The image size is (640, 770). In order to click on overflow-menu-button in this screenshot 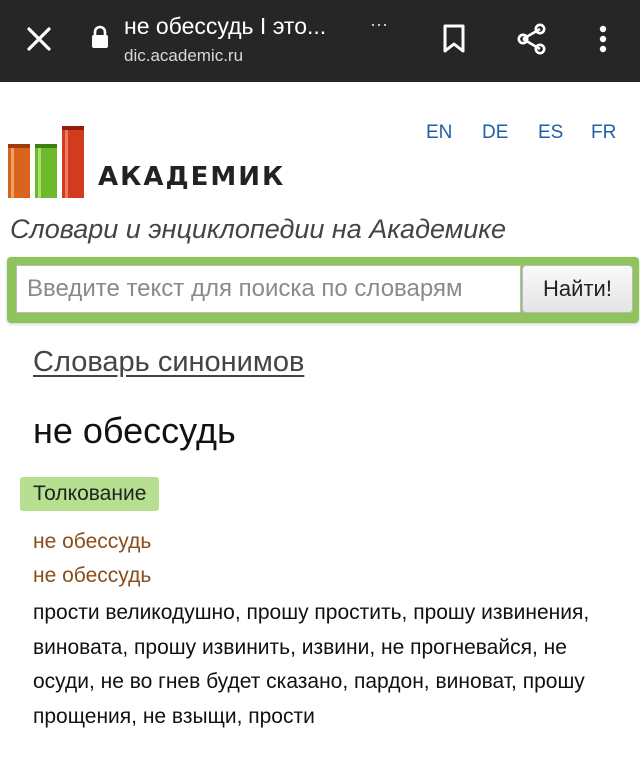, I will do `click(603, 39)`.